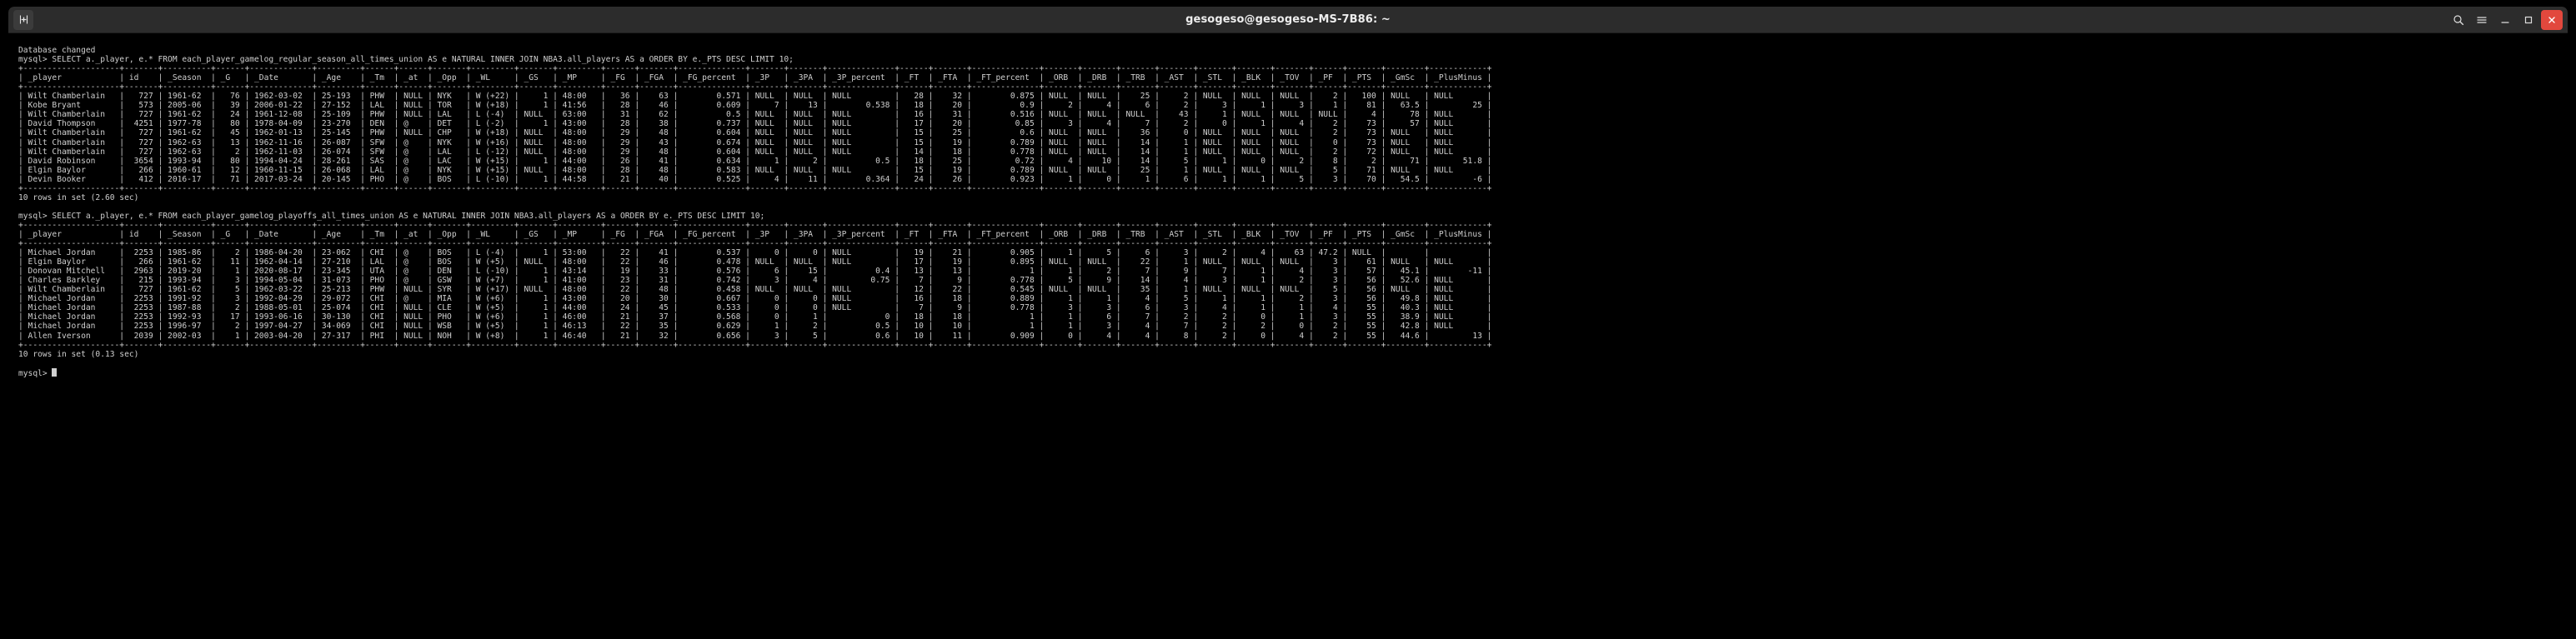 This screenshot has width=2576, height=639. I want to click on titlebar: gesogeso@gesogeso-MS-7B86: ~, so click(1288, 20).